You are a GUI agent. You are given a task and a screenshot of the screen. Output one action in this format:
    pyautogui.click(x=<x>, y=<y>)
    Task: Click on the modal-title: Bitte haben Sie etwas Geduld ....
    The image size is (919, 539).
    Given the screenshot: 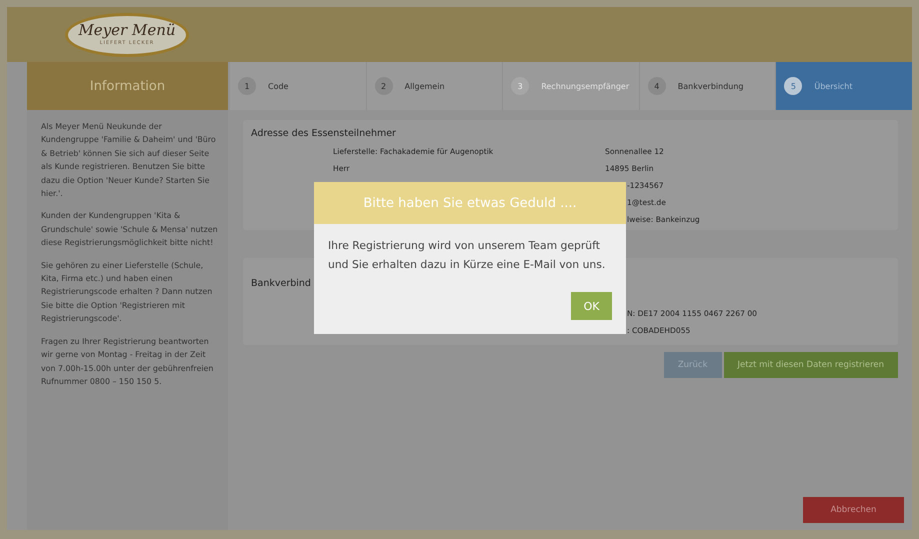 What is the action you would take?
    pyautogui.click(x=470, y=203)
    